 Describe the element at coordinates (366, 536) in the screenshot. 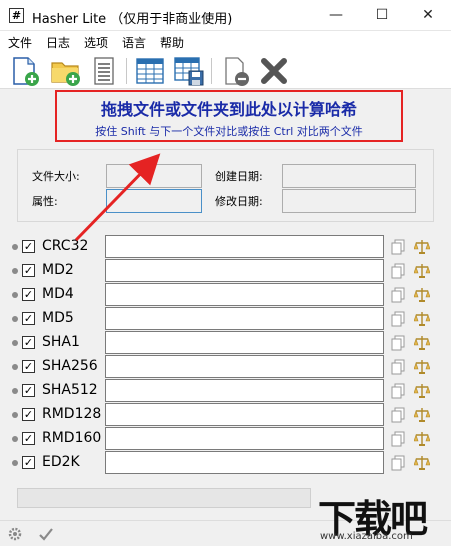

I see `watermark-url: www.xiazaiba.com` at that location.